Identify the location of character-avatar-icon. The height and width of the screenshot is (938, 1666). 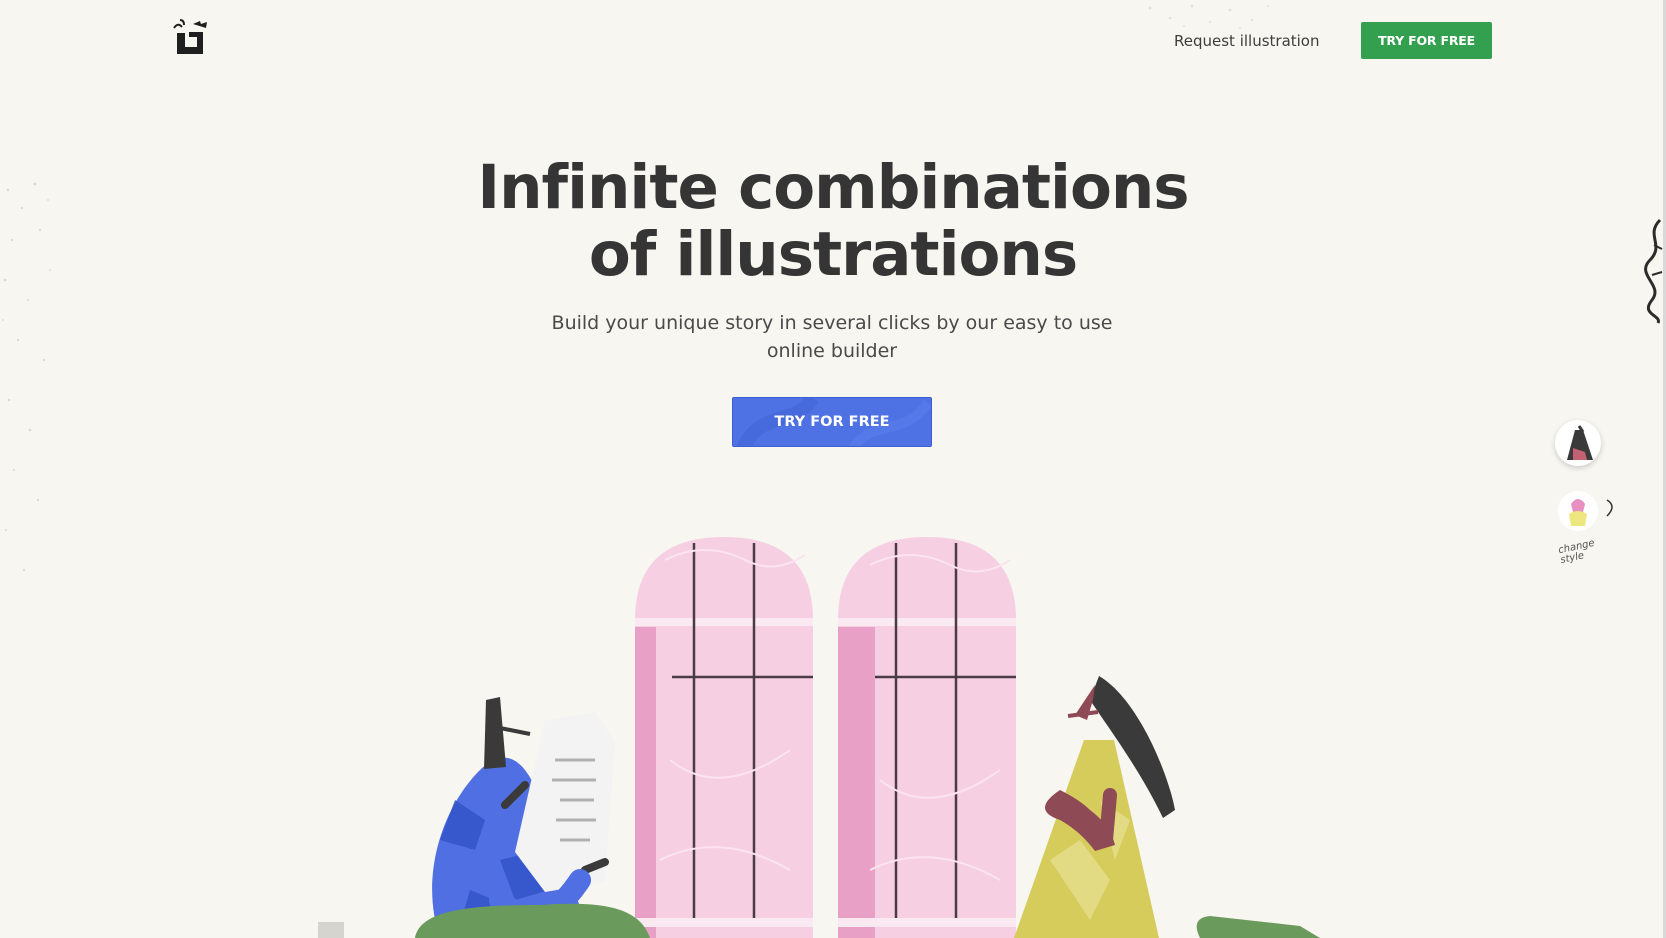
(1580, 442).